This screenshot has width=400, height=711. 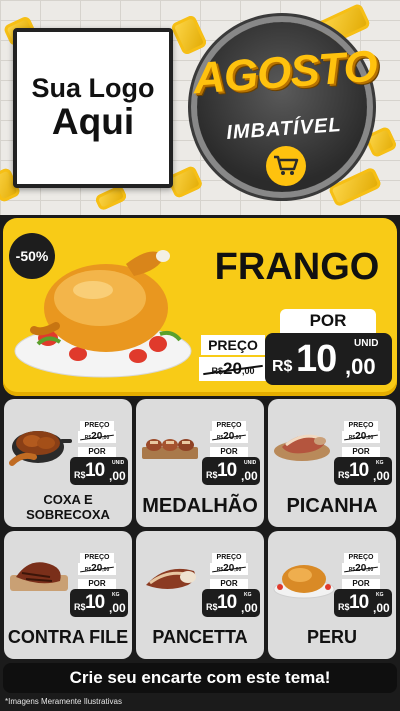 I want to click on logo-placeholder: Sua Logo Aqui, so click(x=93, y=108).